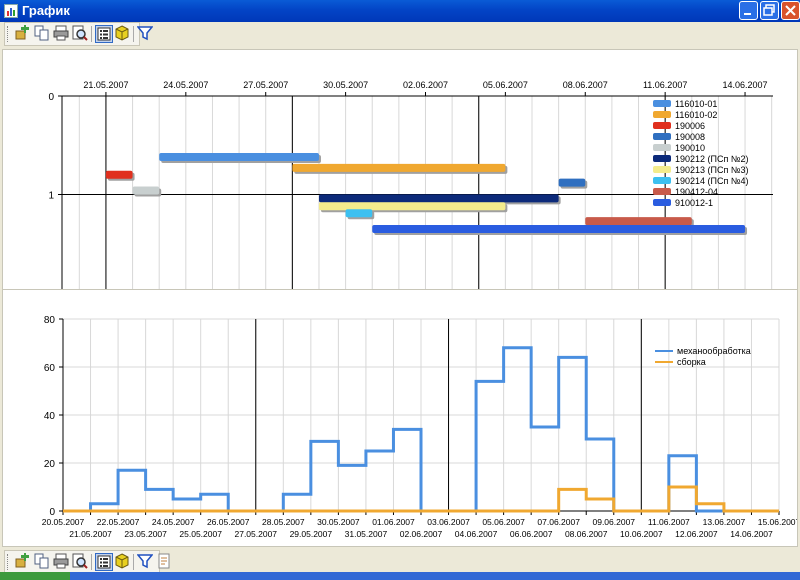 The image size is (800, 580). Describe the element at coordinates (51, 196) in the screenshot. I see `y-tick-label: 1` at that location.